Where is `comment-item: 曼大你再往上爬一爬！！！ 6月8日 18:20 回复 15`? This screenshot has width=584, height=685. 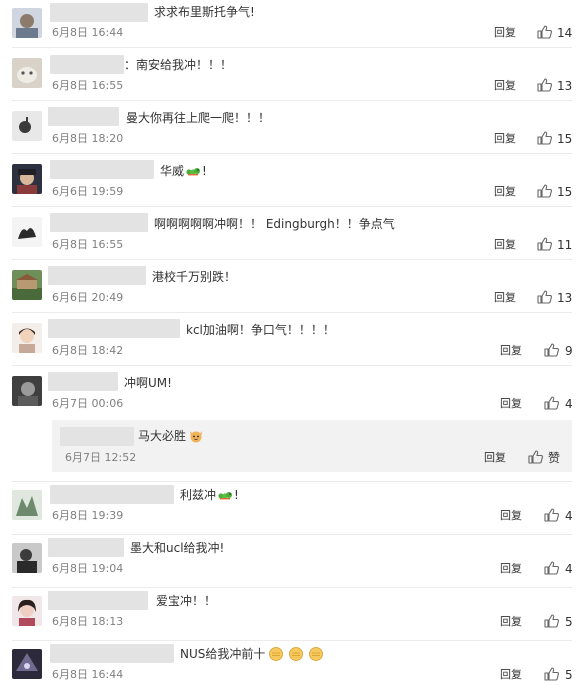
comment-item: 曼大你再往上爬一爬！！！ 6月8日 18:20 回复 15 is located at coordinates (292, 127).